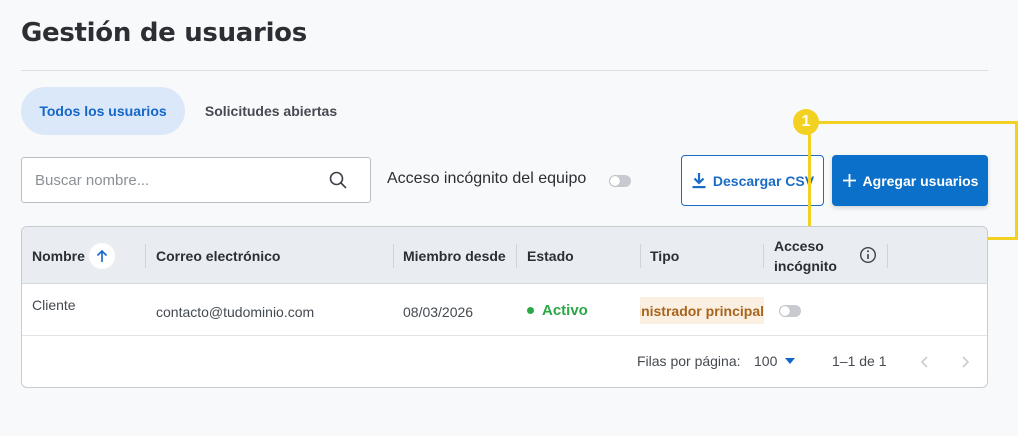  What do you see at coordinates (487, 178) in the screenshot?
I see `team-incognito-label: Acceso incógnito del equipo` at bounding box center [487, 178].